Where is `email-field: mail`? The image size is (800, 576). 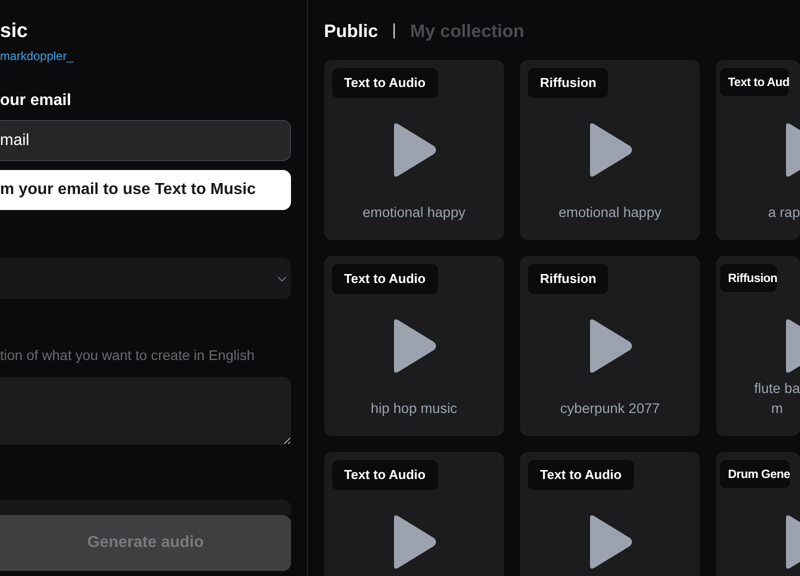
email-field: mail is located at coordinates (145, 140).